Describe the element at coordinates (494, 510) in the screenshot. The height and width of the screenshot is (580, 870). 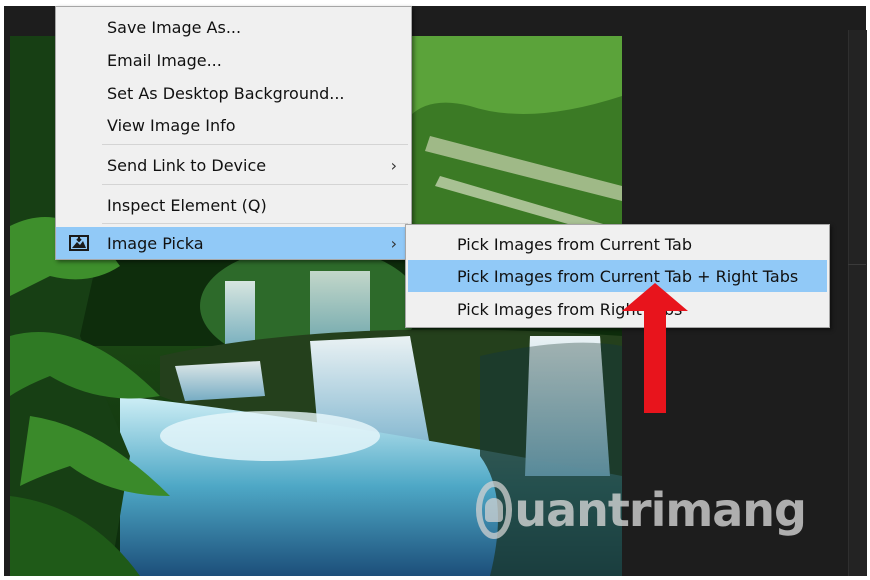
I see `lightbulb-icon` at that location.